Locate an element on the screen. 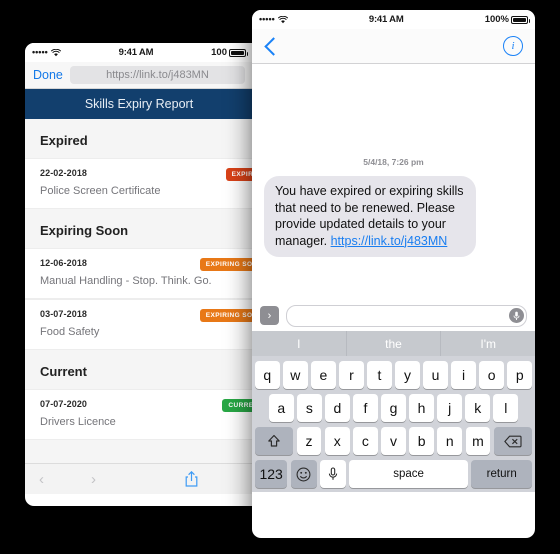 This screenshot has width=560, height=554. predictive-text-bar: I the I'm is located at coordinates (393, 343).